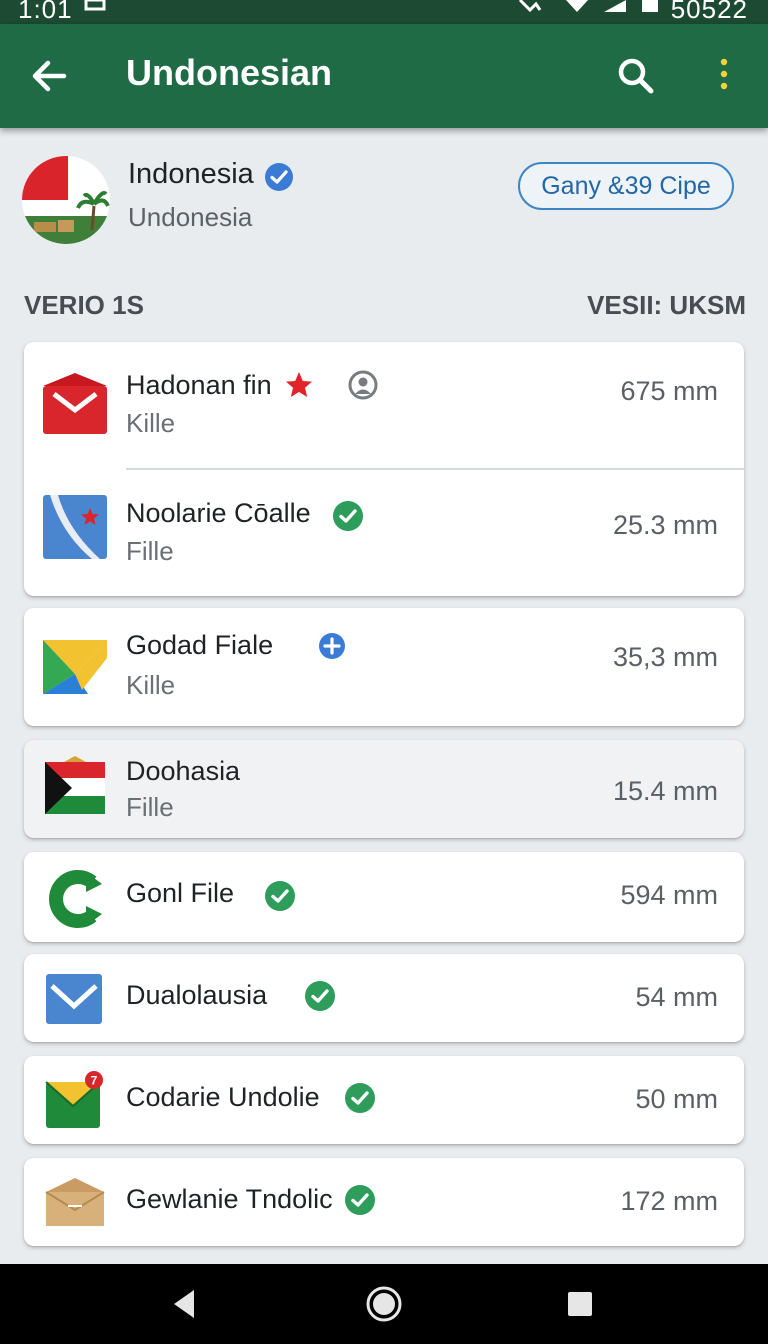  Describe the element at coordinates (75, 899) in the screenshot. I see `green-sync-icon` at that location.